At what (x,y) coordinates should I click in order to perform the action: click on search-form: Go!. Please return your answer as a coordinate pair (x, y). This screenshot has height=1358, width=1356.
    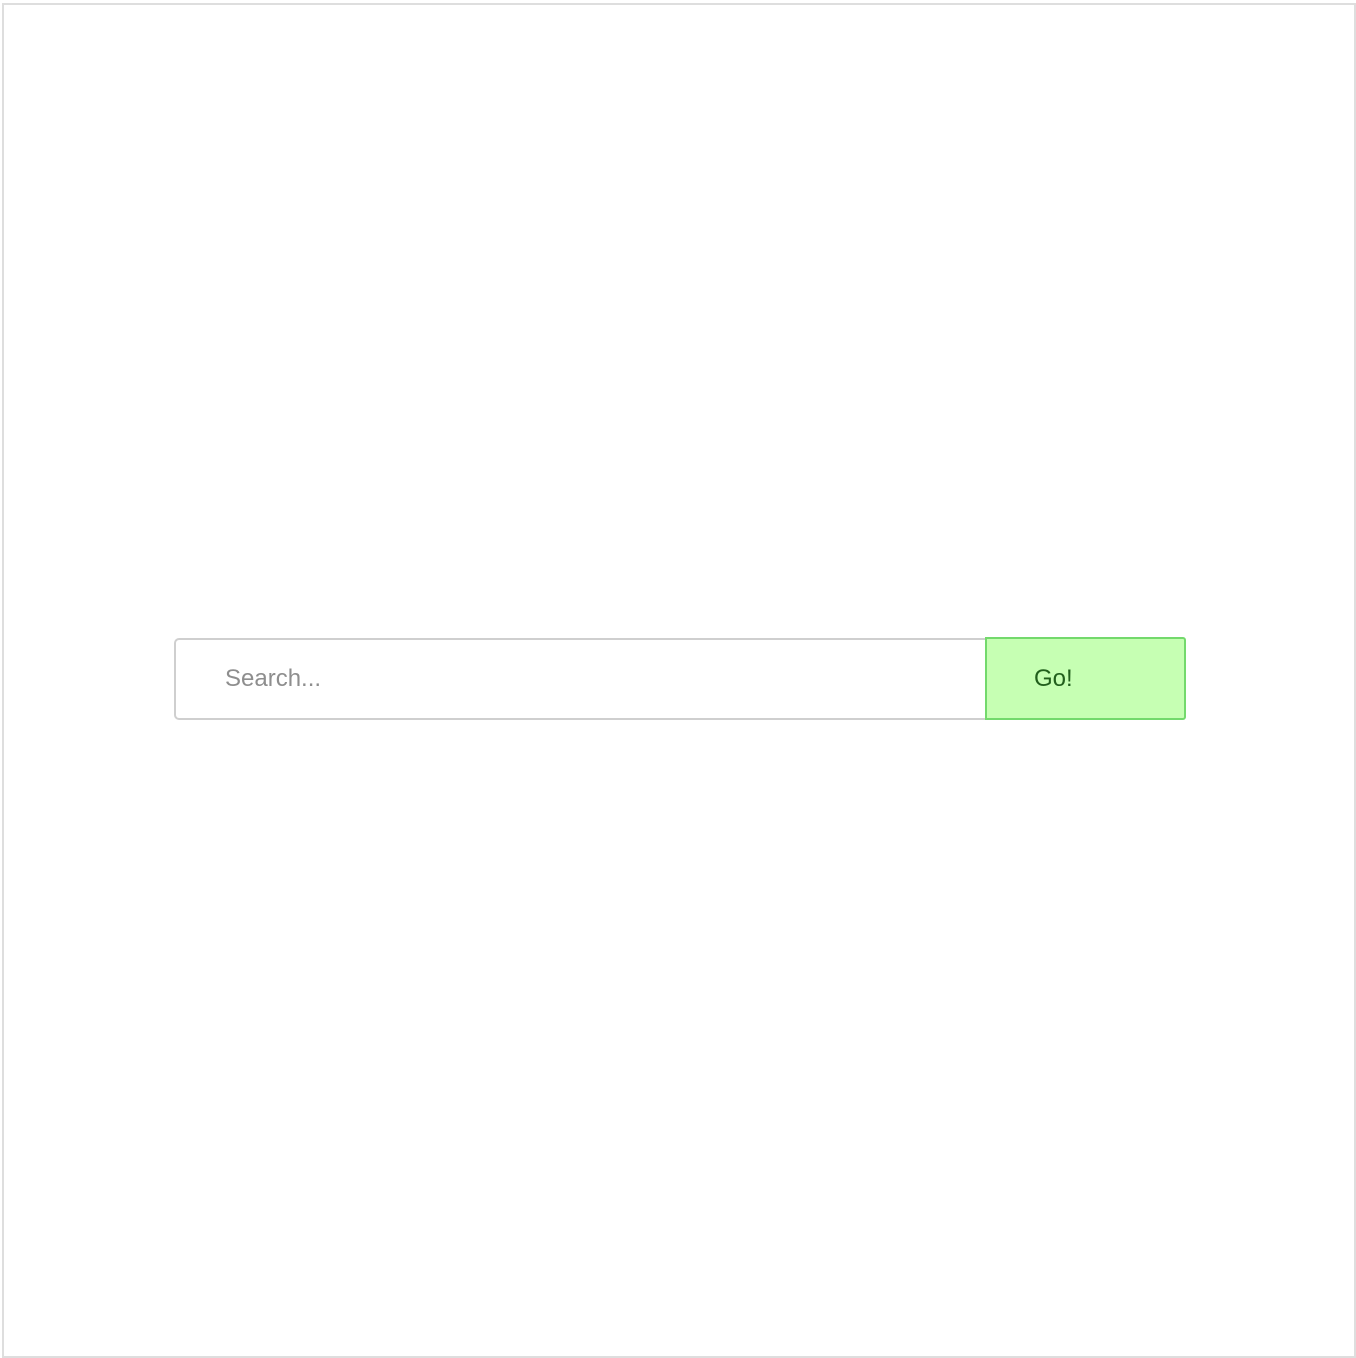
    Looking at the image, I should click on (680, 678).